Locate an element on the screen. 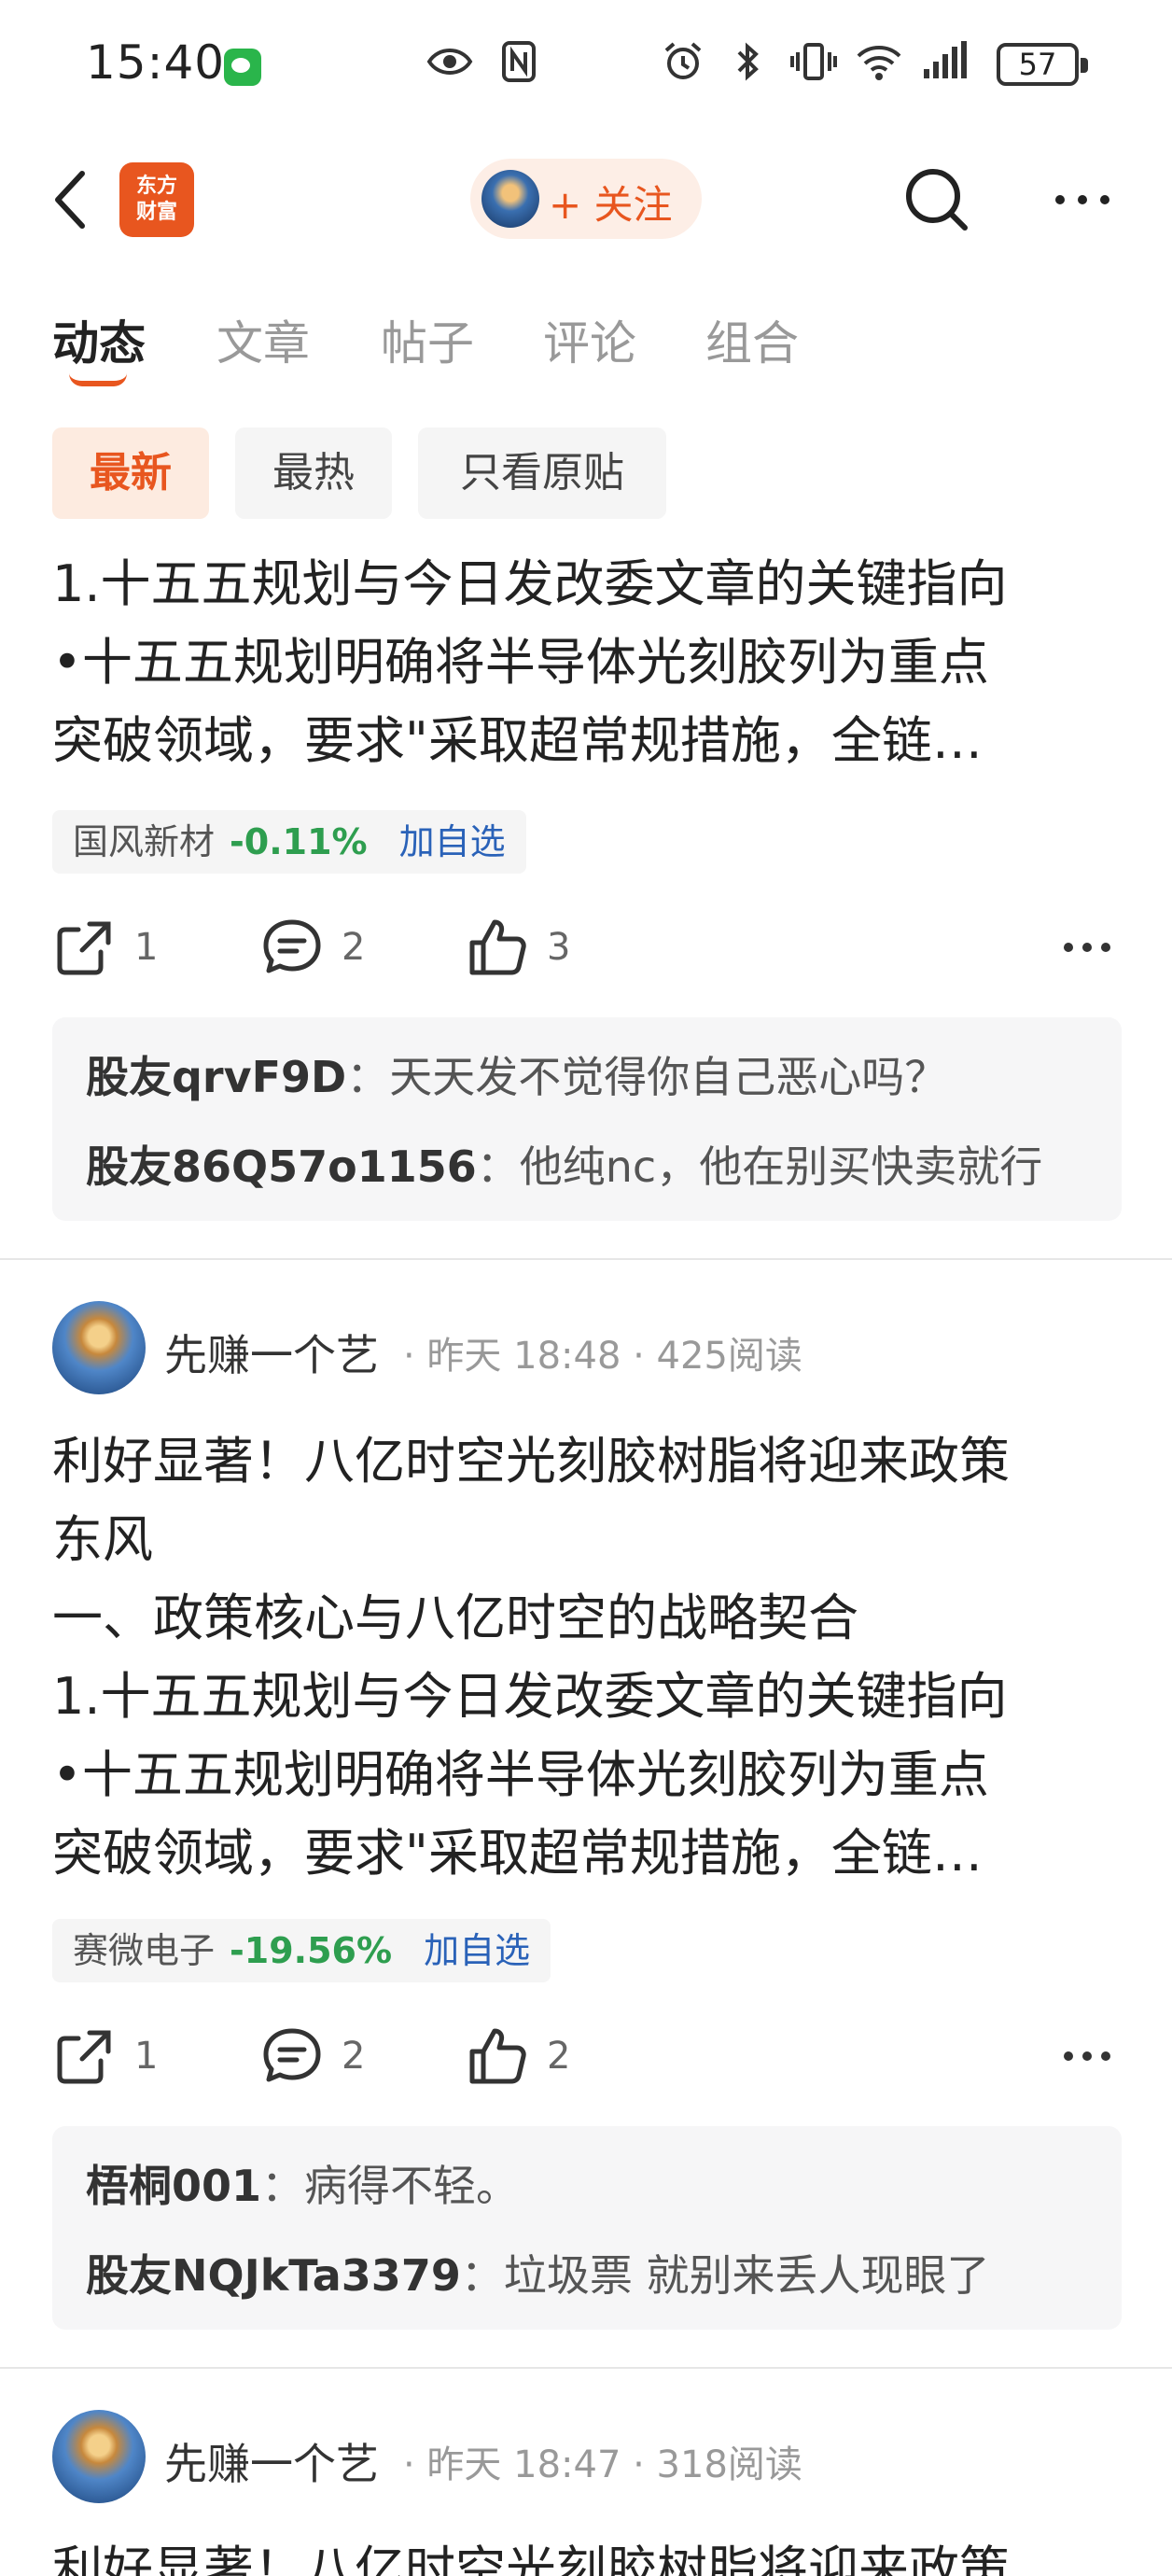 The height and width of the screenshot is (2576, 1172). vibrate-icon is located at coordinates (813, 61).